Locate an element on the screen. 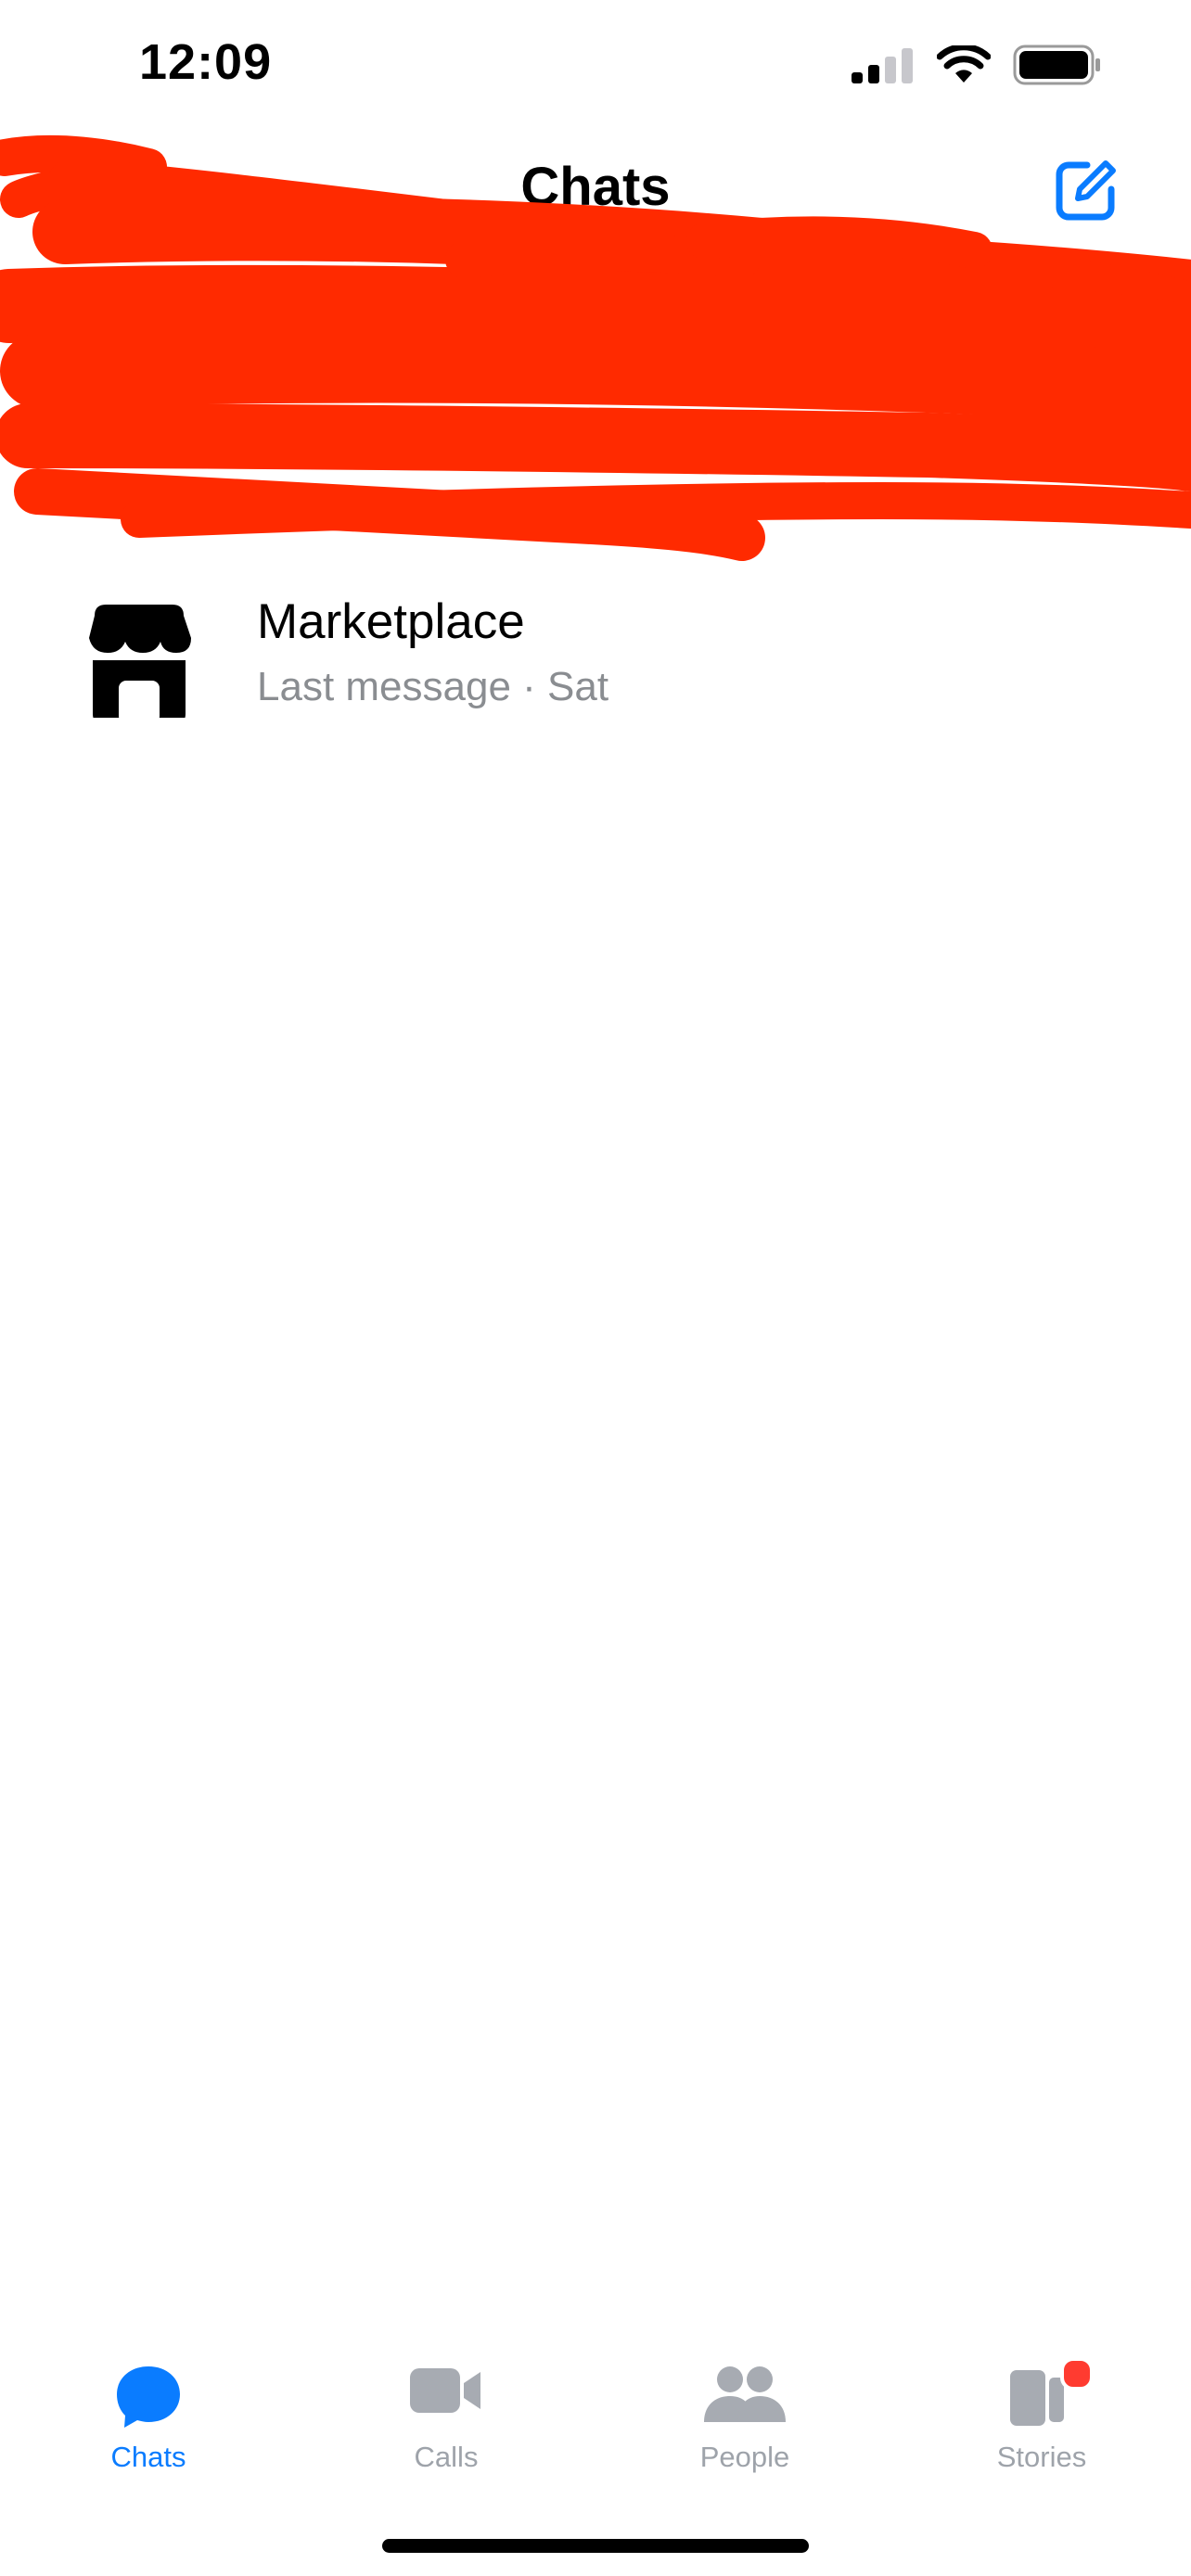 This screenshot has width=1191, height=2576. tab-chats: Chats is located at coordinates (148, 2411).